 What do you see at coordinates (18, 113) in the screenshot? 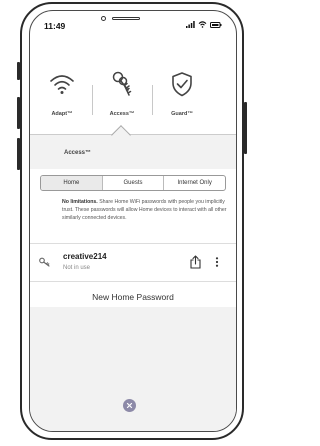
I see `phone-volume-up-button` at bounding box center [18, 113].